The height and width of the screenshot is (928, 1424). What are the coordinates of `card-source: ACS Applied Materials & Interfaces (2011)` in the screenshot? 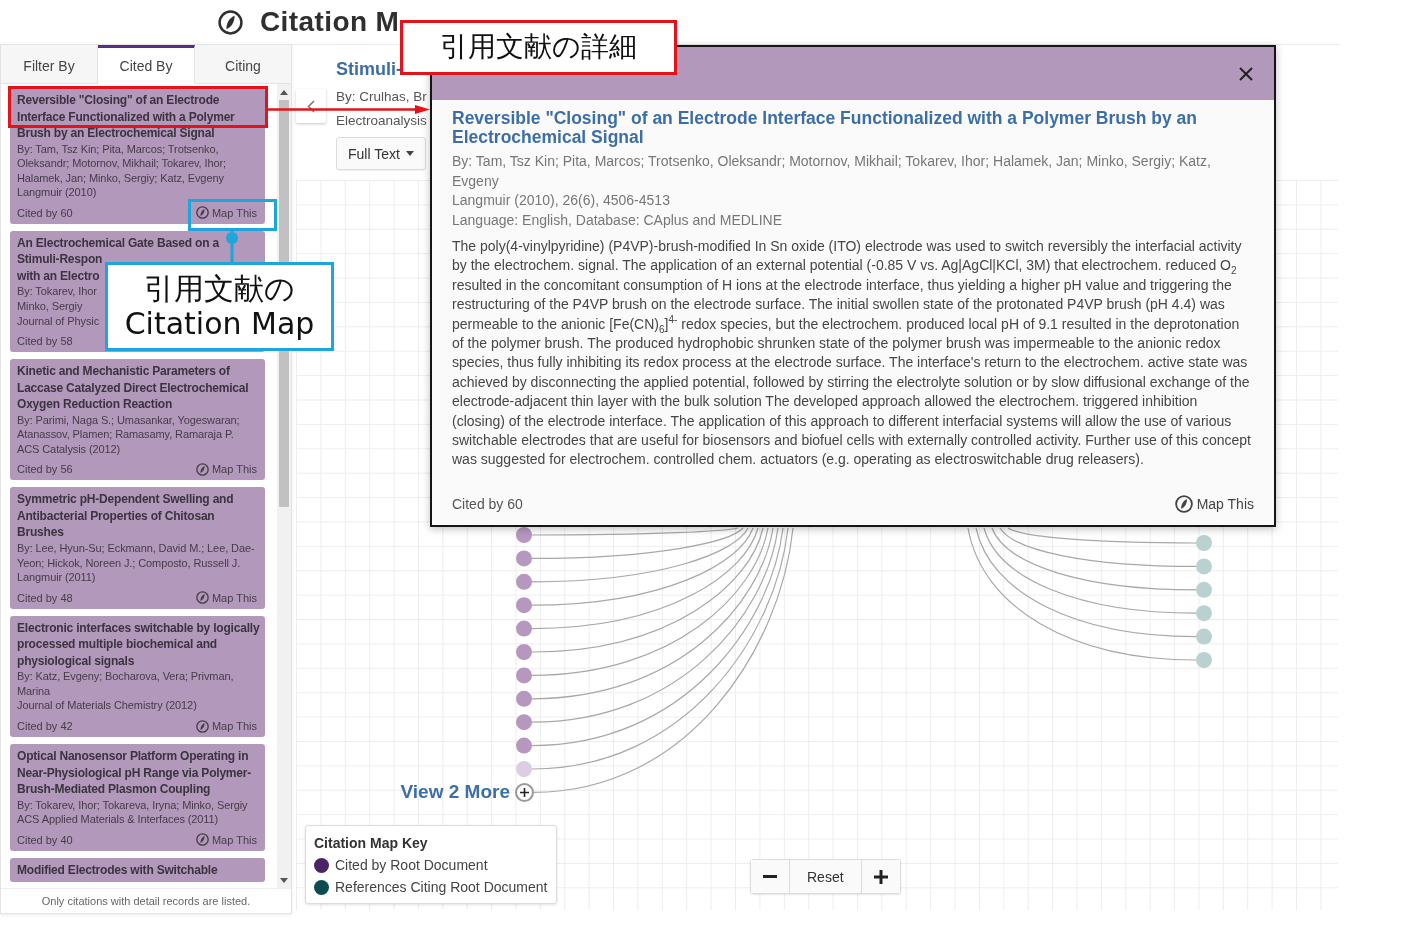 It's located at (118, 819).